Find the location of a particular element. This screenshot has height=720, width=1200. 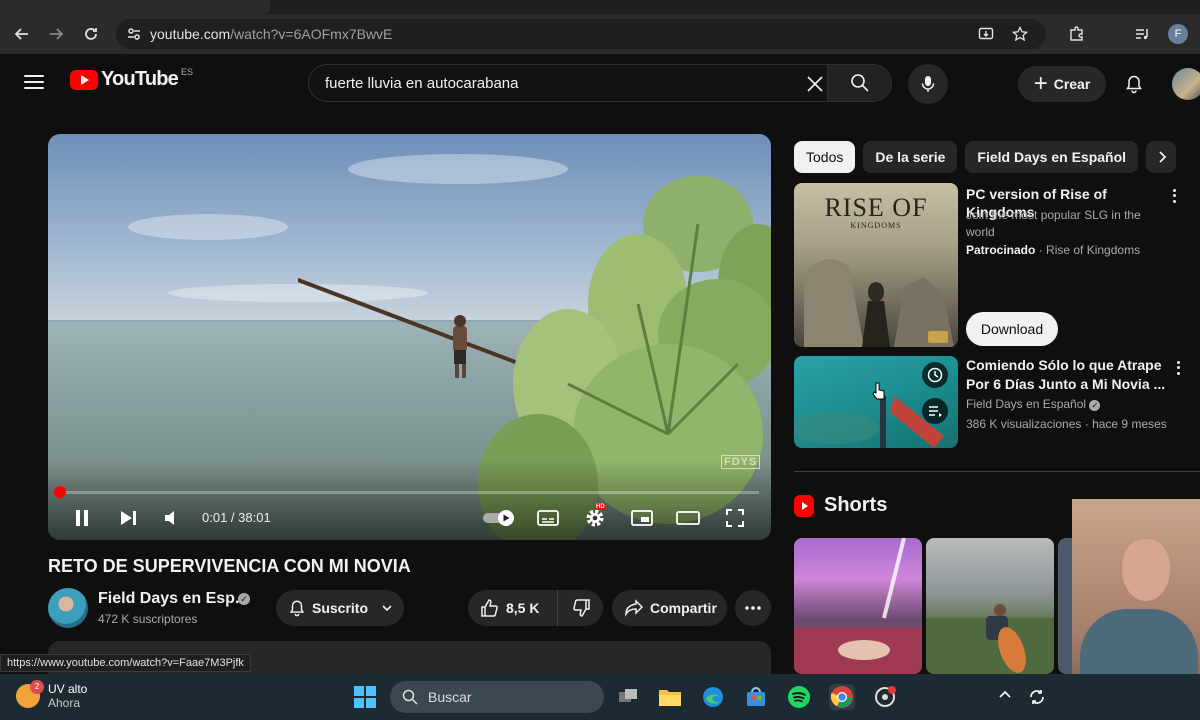

browser-actions: F is located at coordinates (1089, 34).